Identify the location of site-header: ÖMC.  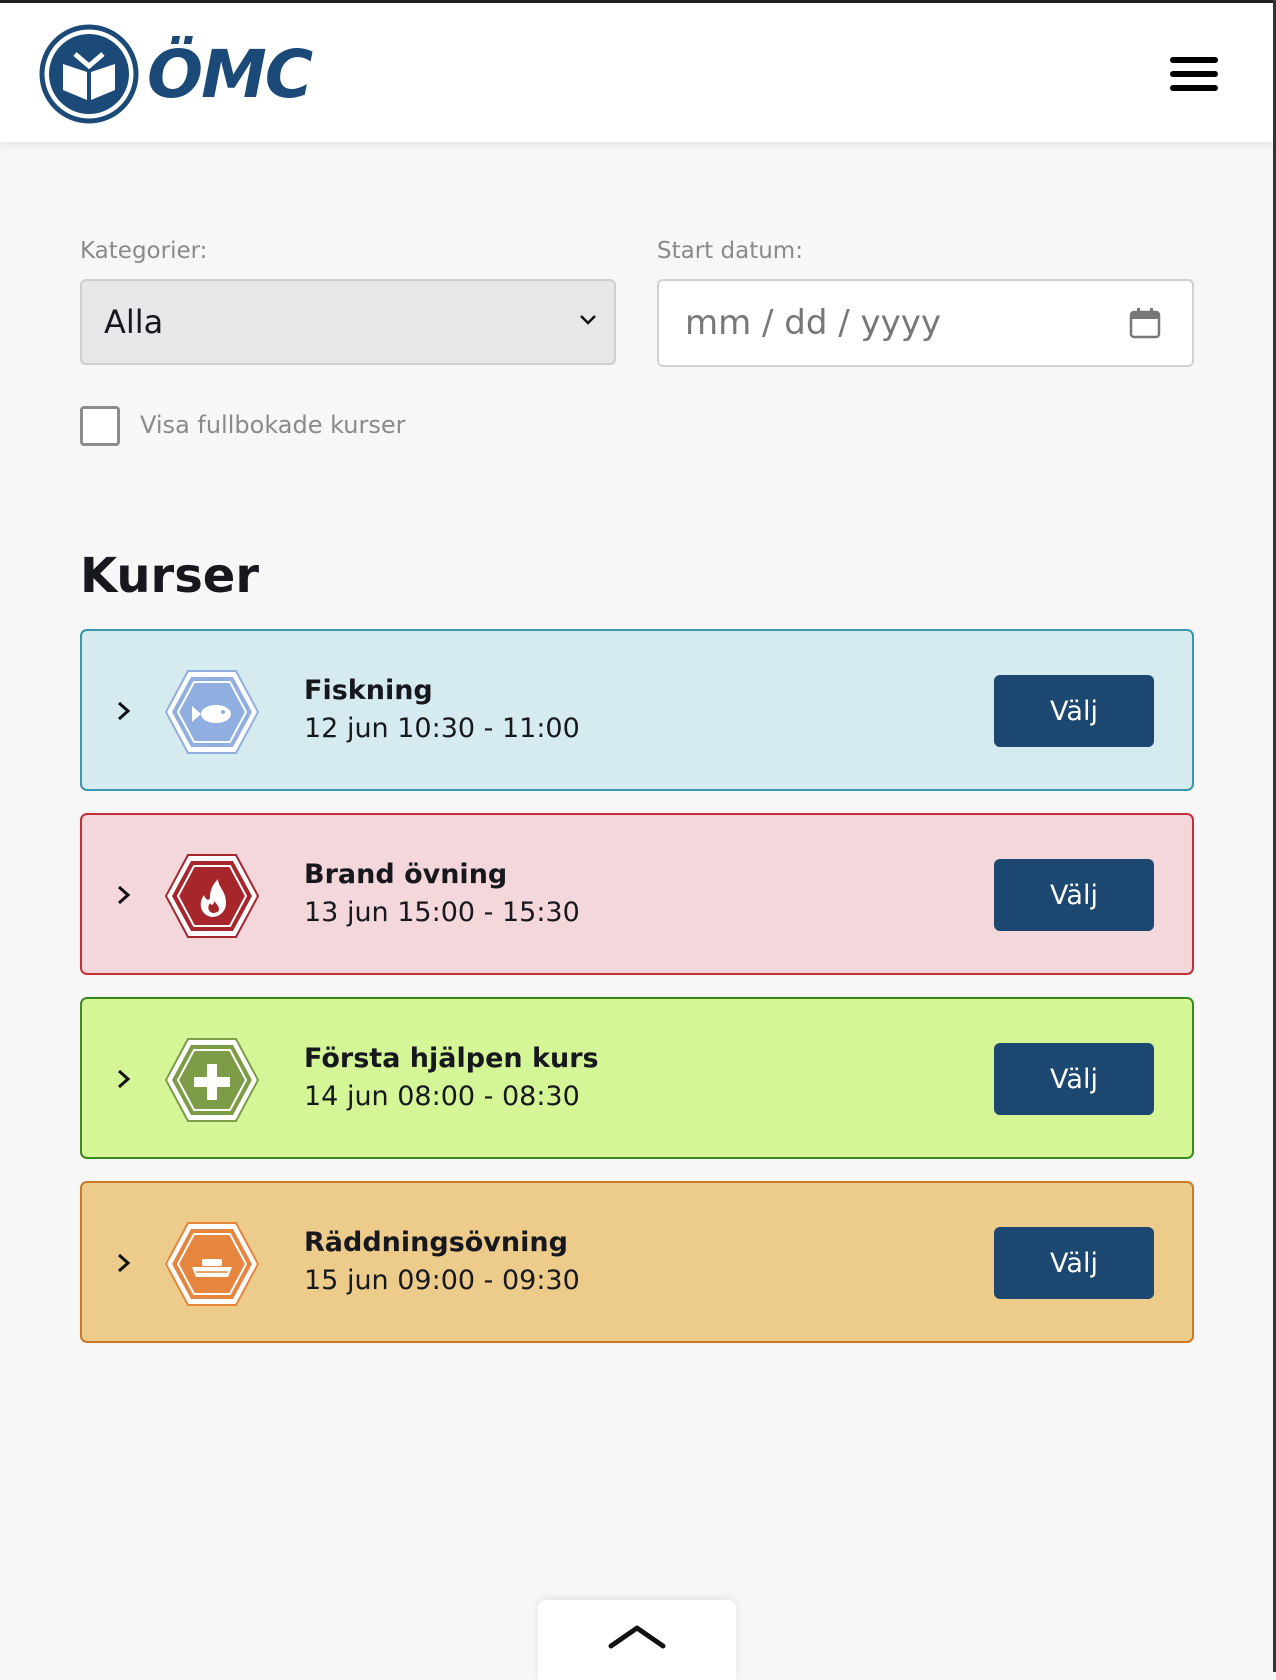
(638, 72).